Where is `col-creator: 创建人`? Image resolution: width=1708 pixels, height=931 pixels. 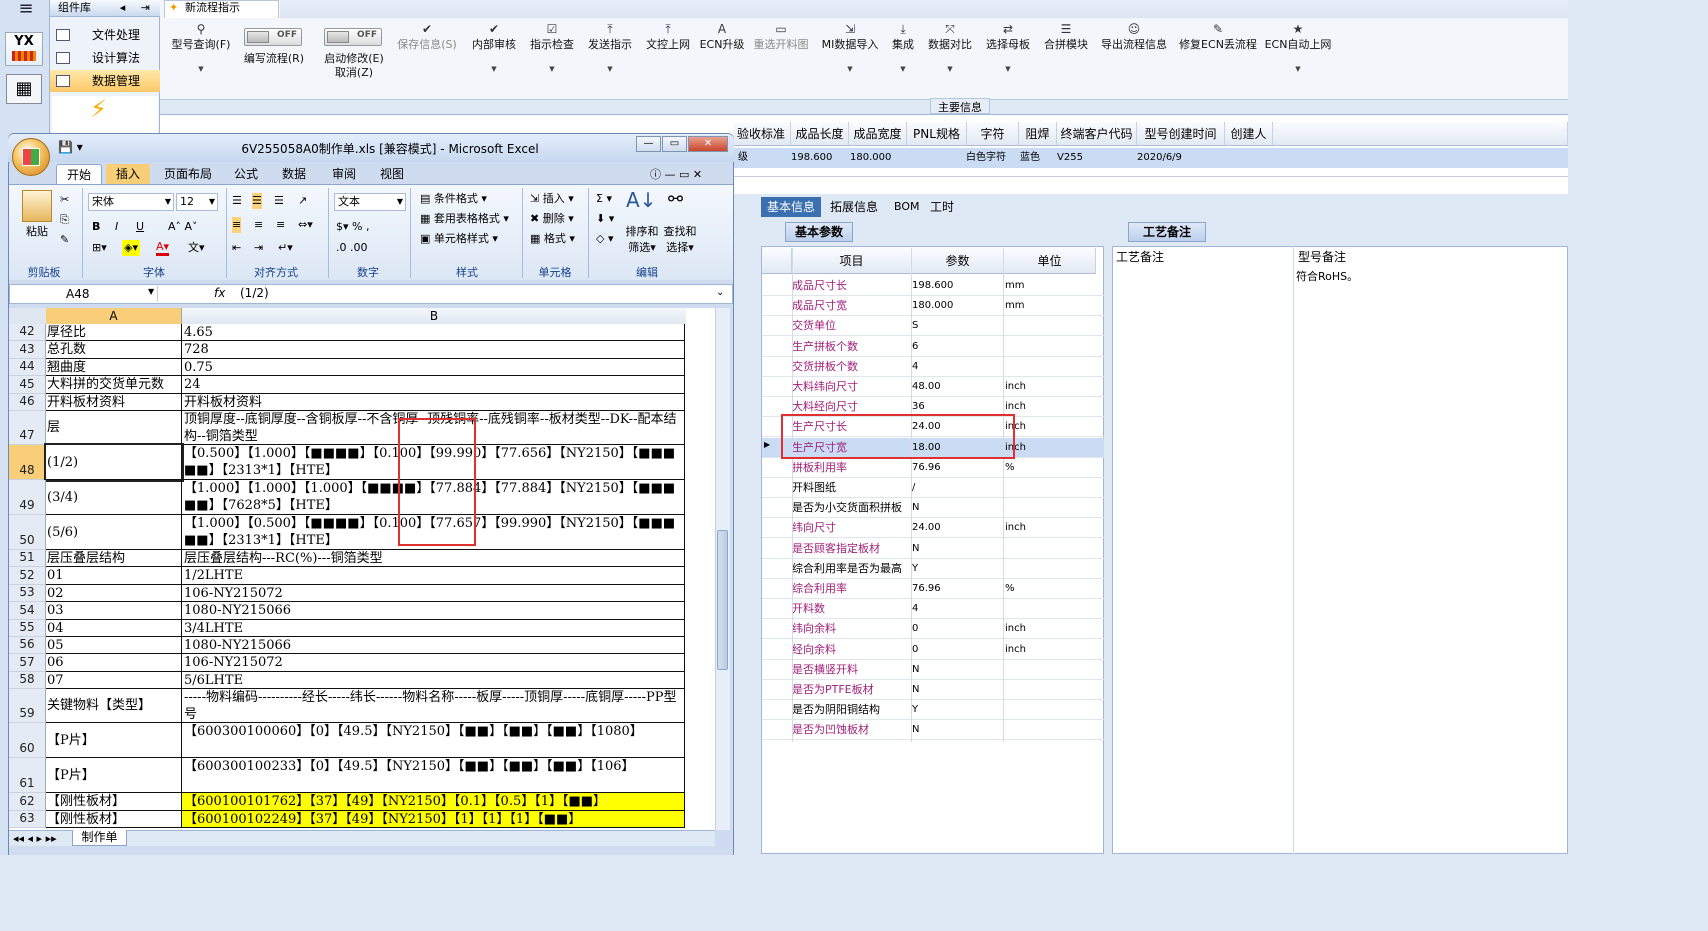
col-creator: 创建人 is located at coordinates (1249, 134).